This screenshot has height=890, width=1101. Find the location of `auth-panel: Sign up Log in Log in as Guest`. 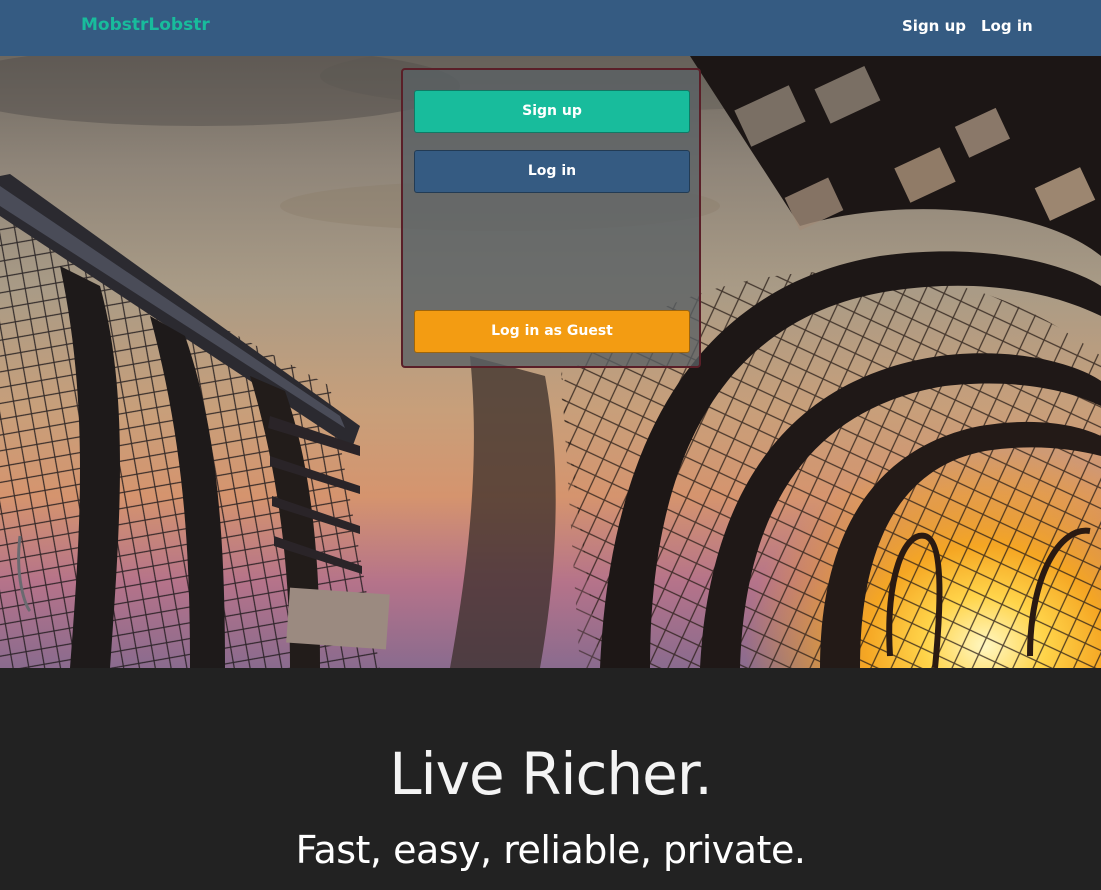

auth-panel: Sign up Log in Log in as Guest is located at coordinates (551, 218).